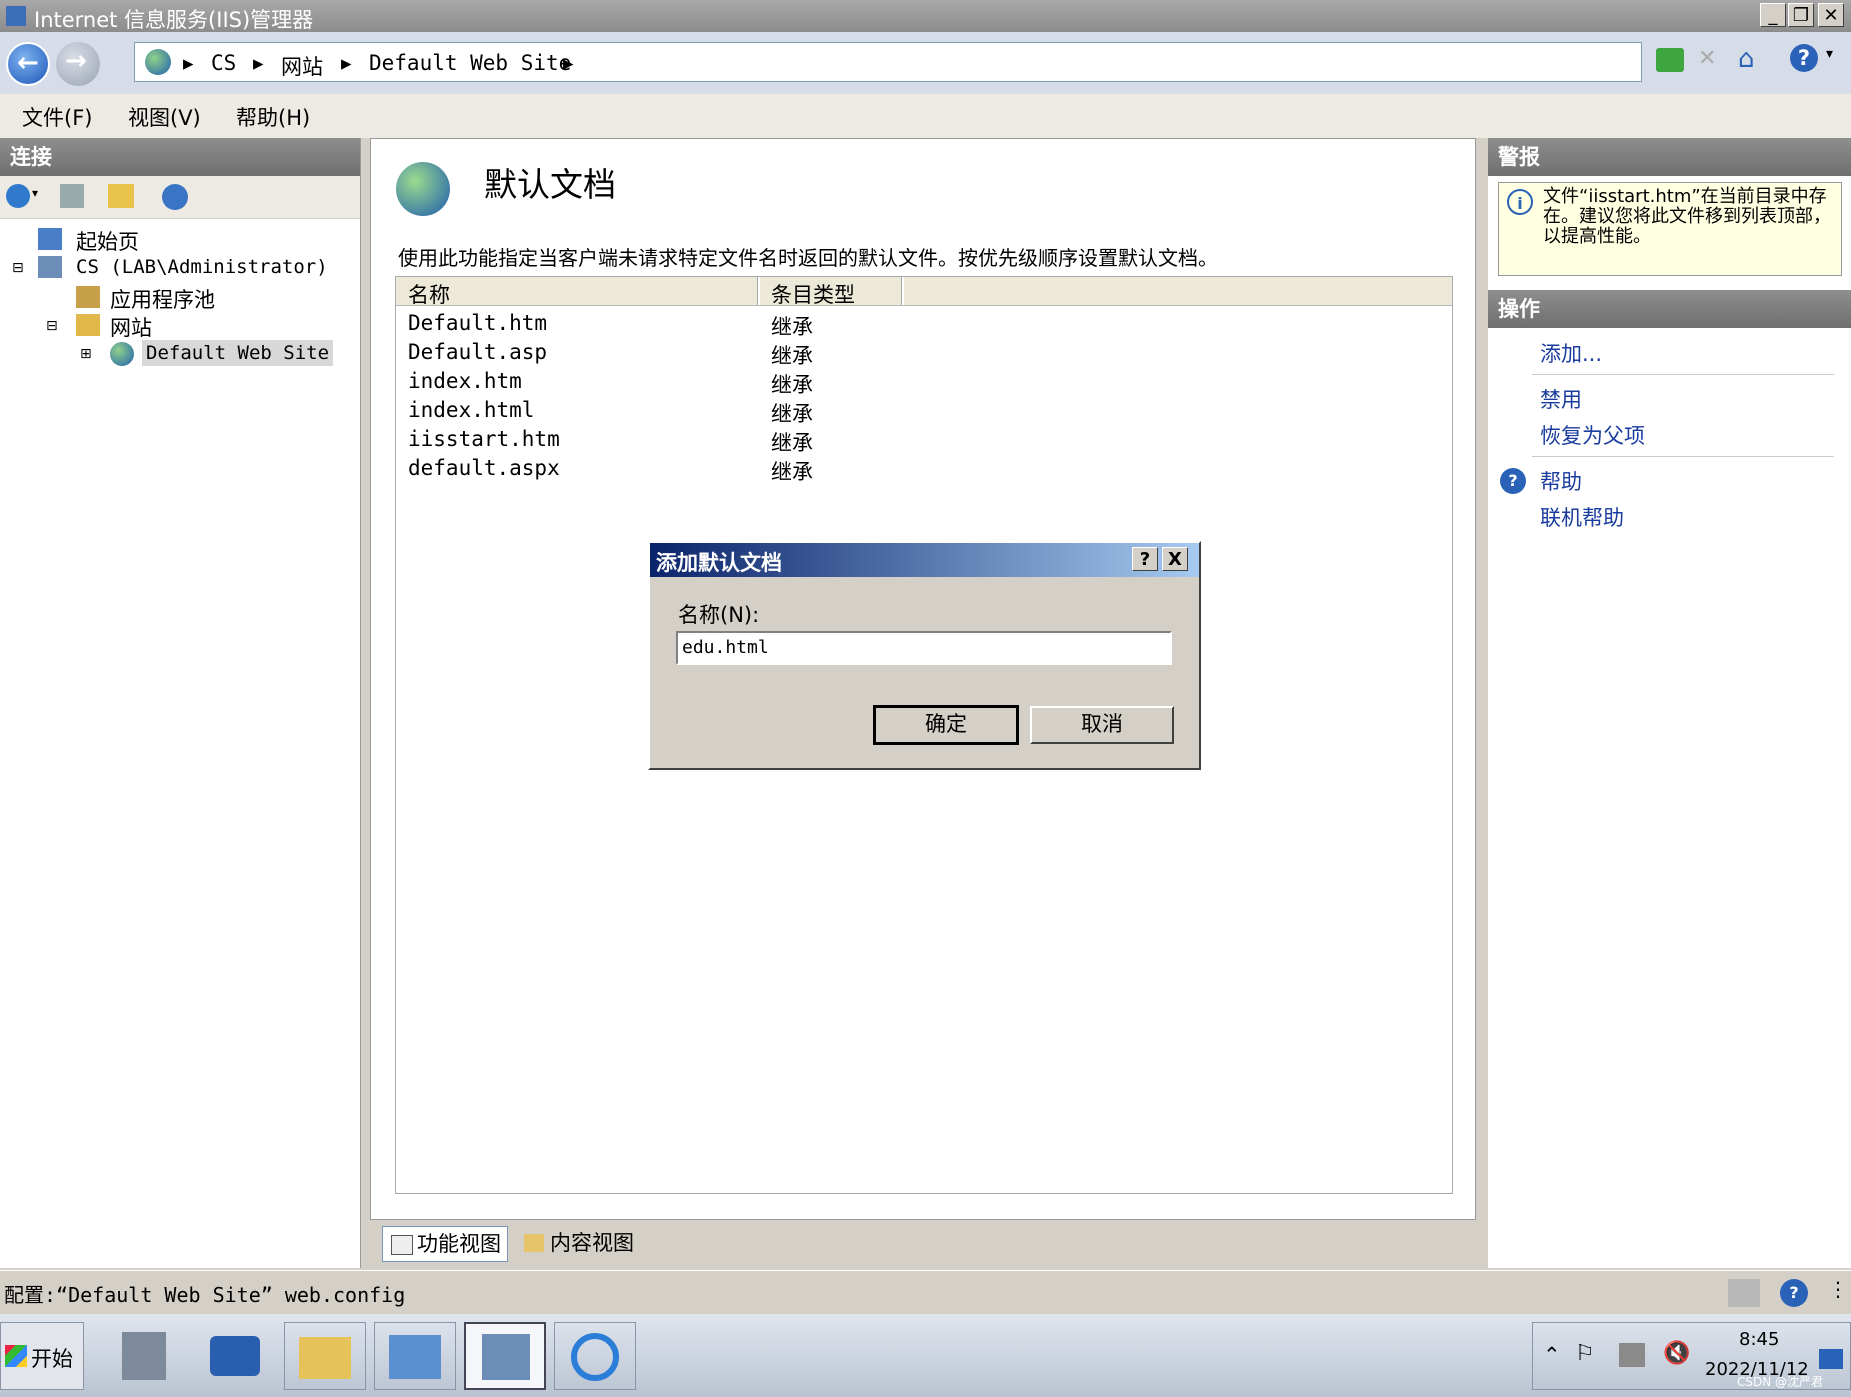 The width and height of the screenshot is (1851, 1397). Describe the element at coordinates (1145, 559) in the screenshot. I see `dialog-help-button: ?` at that location.